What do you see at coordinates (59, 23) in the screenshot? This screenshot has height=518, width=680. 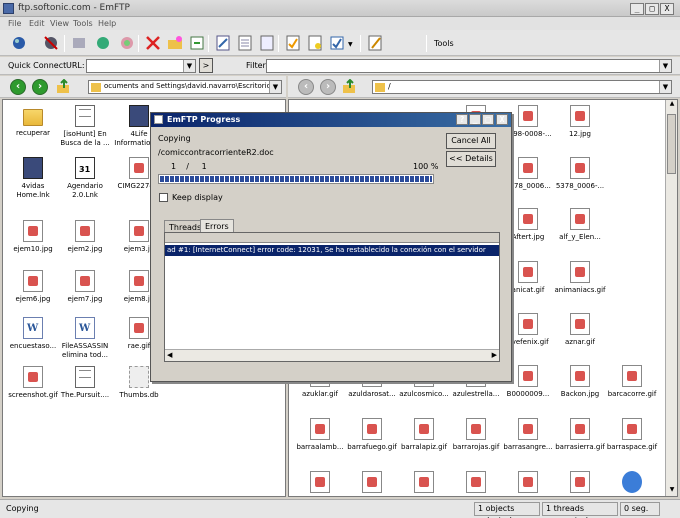 I see `menu-view: View` at bounding box center [59, 23].